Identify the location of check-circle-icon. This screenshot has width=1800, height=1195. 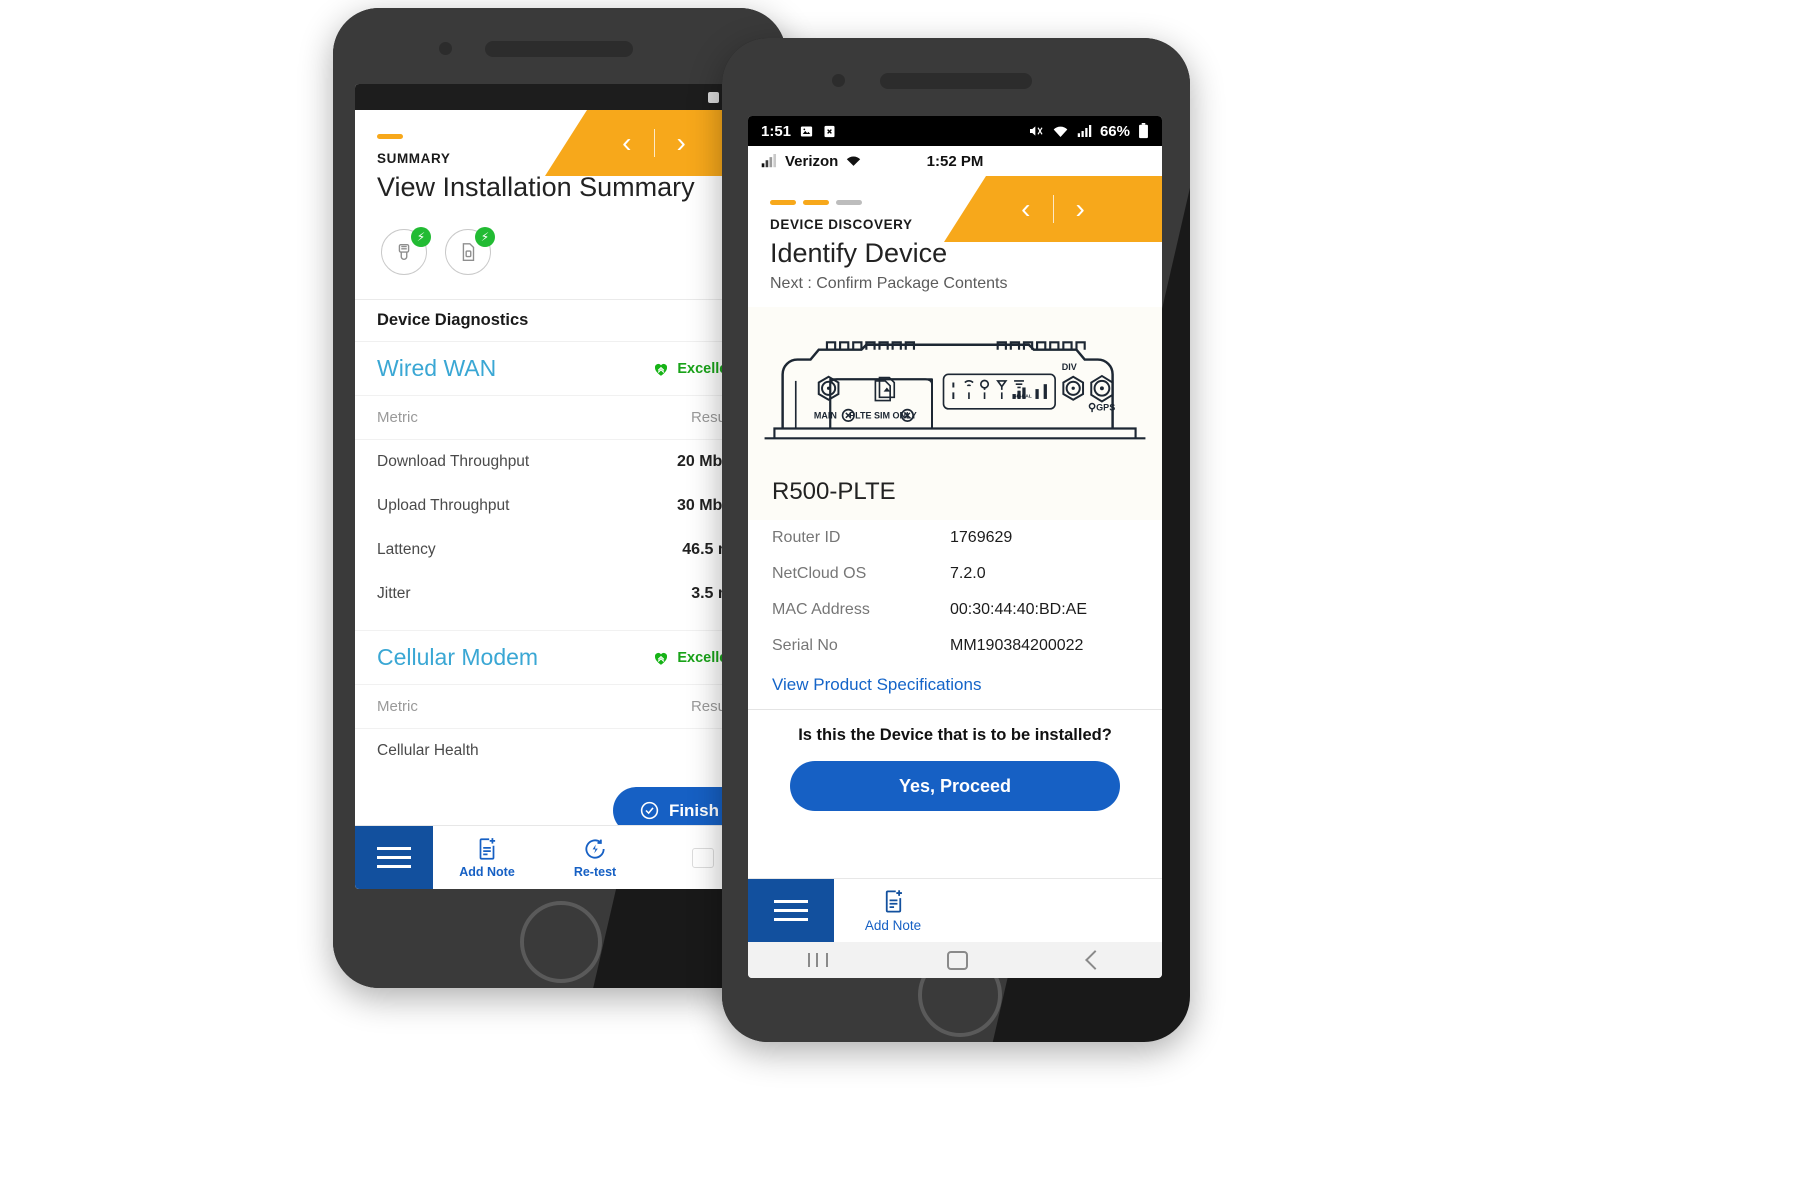
(649, 810).